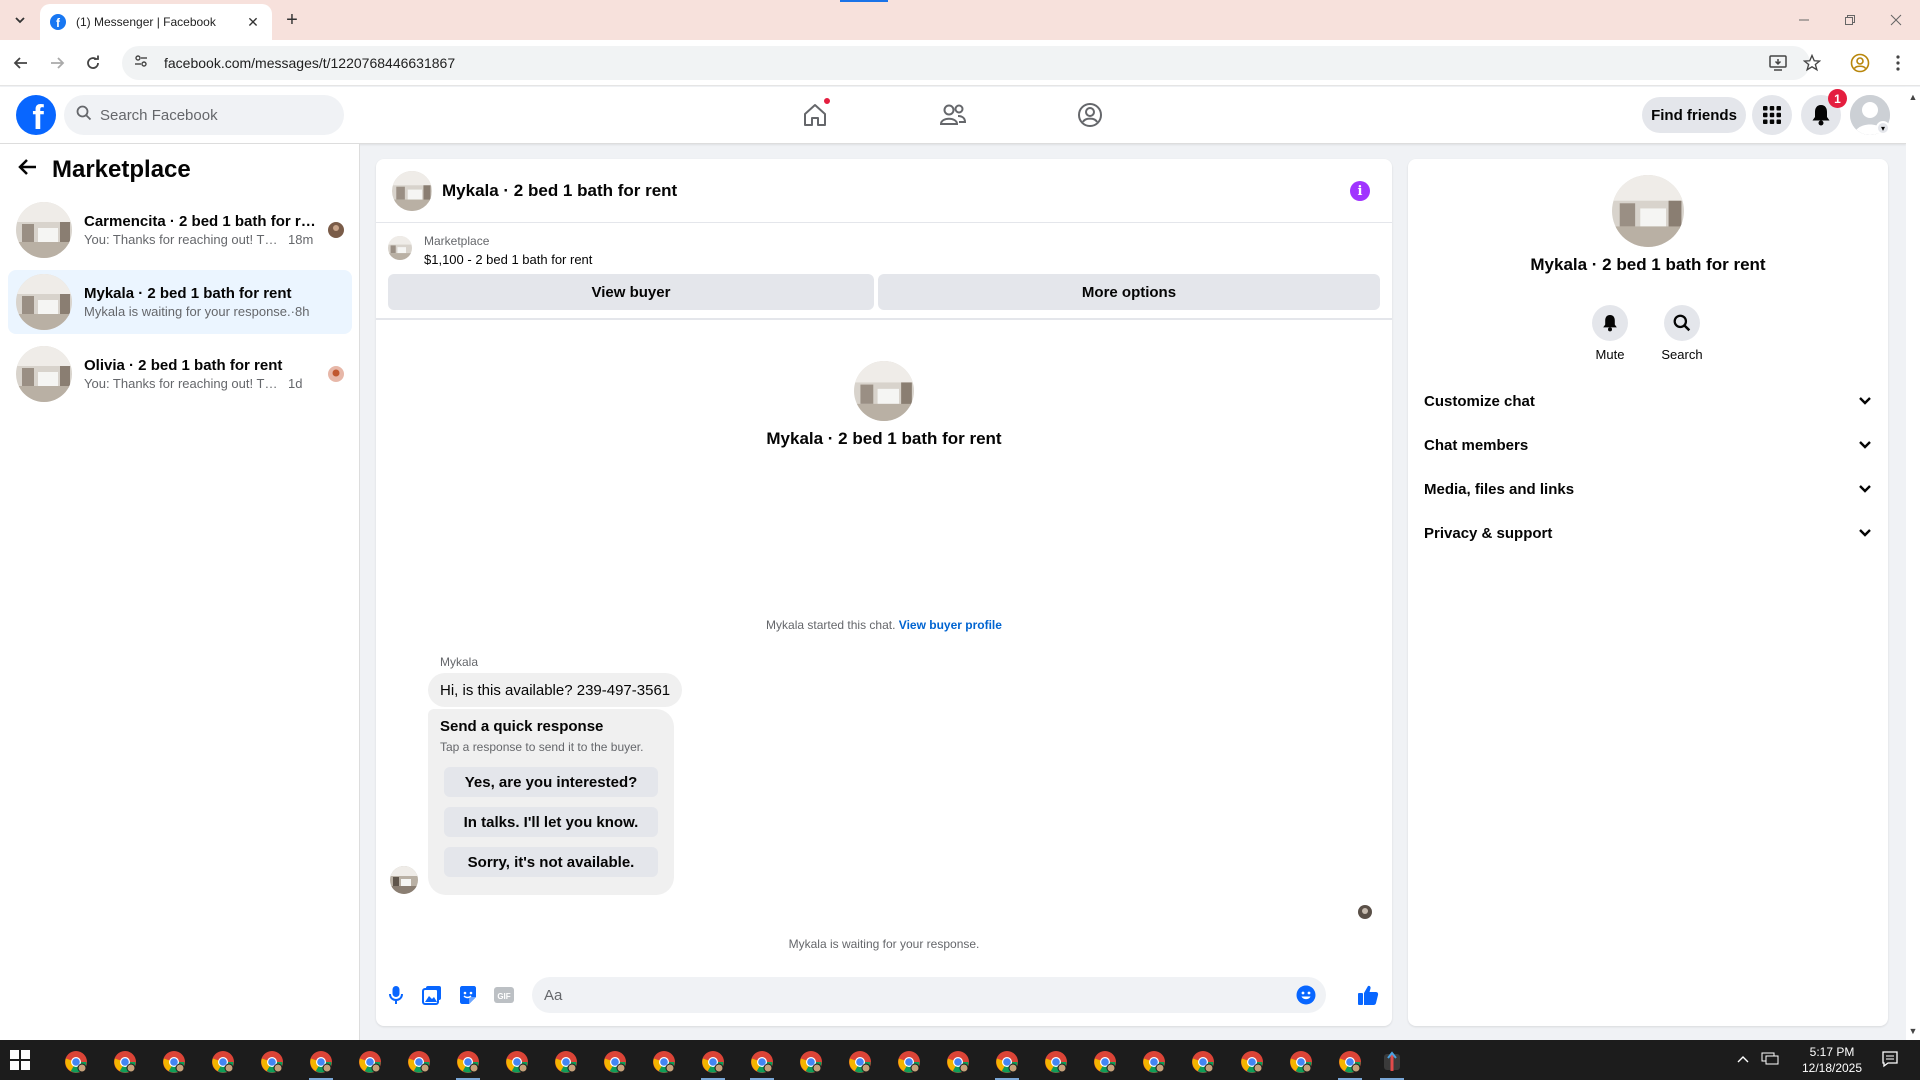 The image size is (1920, 1080). Describe the element at coordinates (1648, 489) in the screenshot. I see `media-files-links-section: Media, files and links` at that location.